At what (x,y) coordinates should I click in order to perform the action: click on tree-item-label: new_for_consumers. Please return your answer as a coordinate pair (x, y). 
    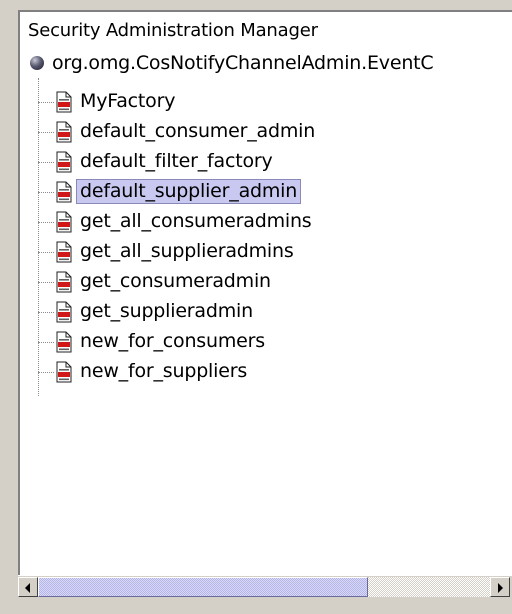
    Looking at the image, I should click on (172, 341).